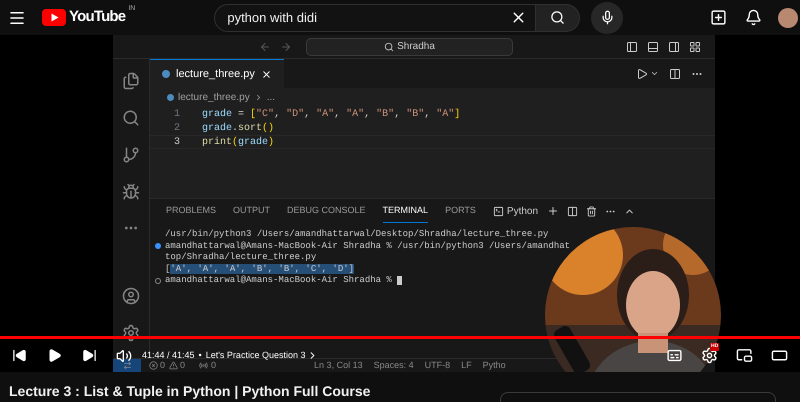  What do you see at coordinates (788, 18) in the screenshot?
I see `avatar` at bounding box center [788, 18].